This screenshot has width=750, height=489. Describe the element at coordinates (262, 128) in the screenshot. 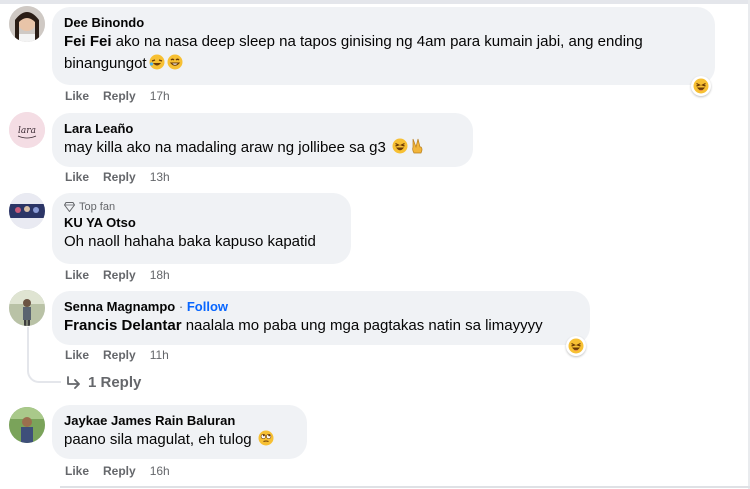

I see `comment-author: Lara Leaño` at that location.